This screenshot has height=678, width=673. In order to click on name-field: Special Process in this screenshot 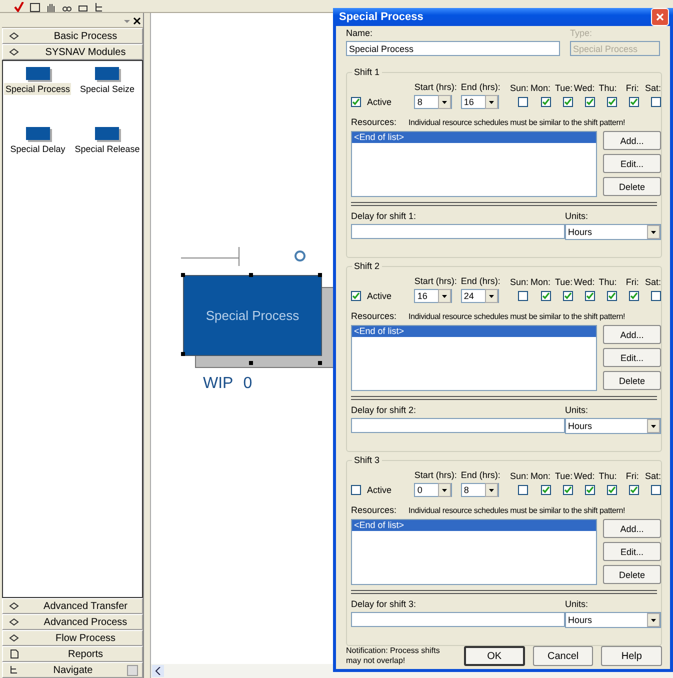, I will do `click(453, 48)`.